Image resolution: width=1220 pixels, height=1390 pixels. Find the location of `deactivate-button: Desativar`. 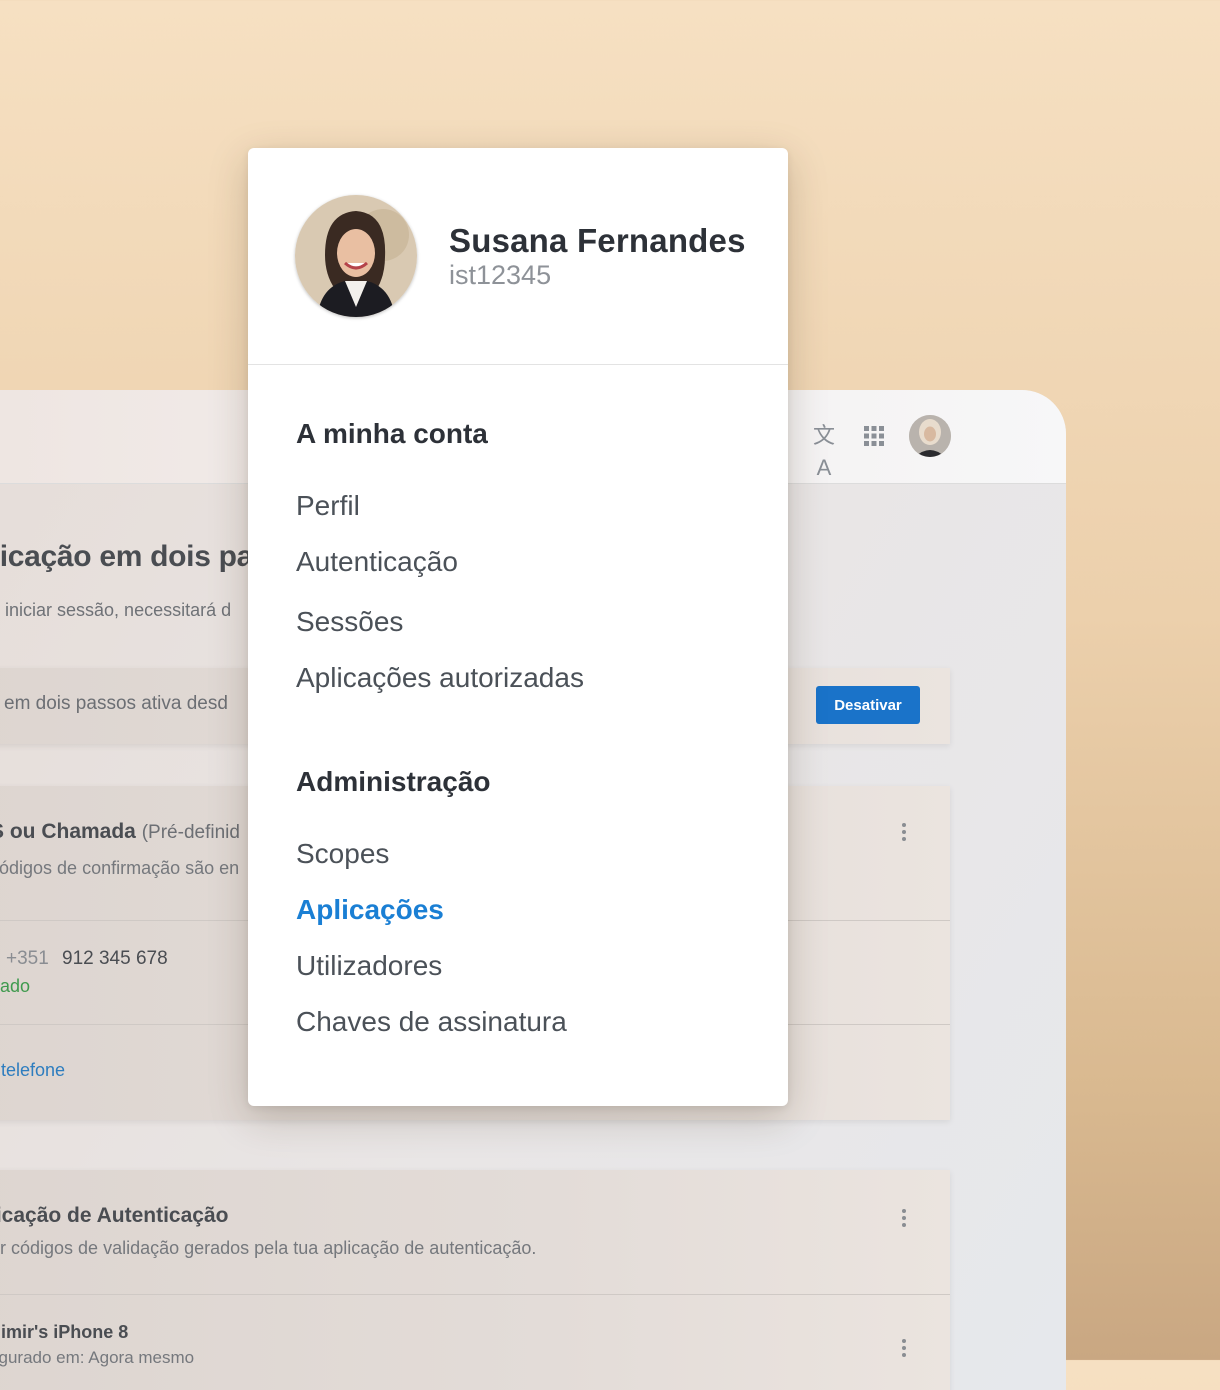

deactivate-button: Desativar is located at coordinates (868, 705).